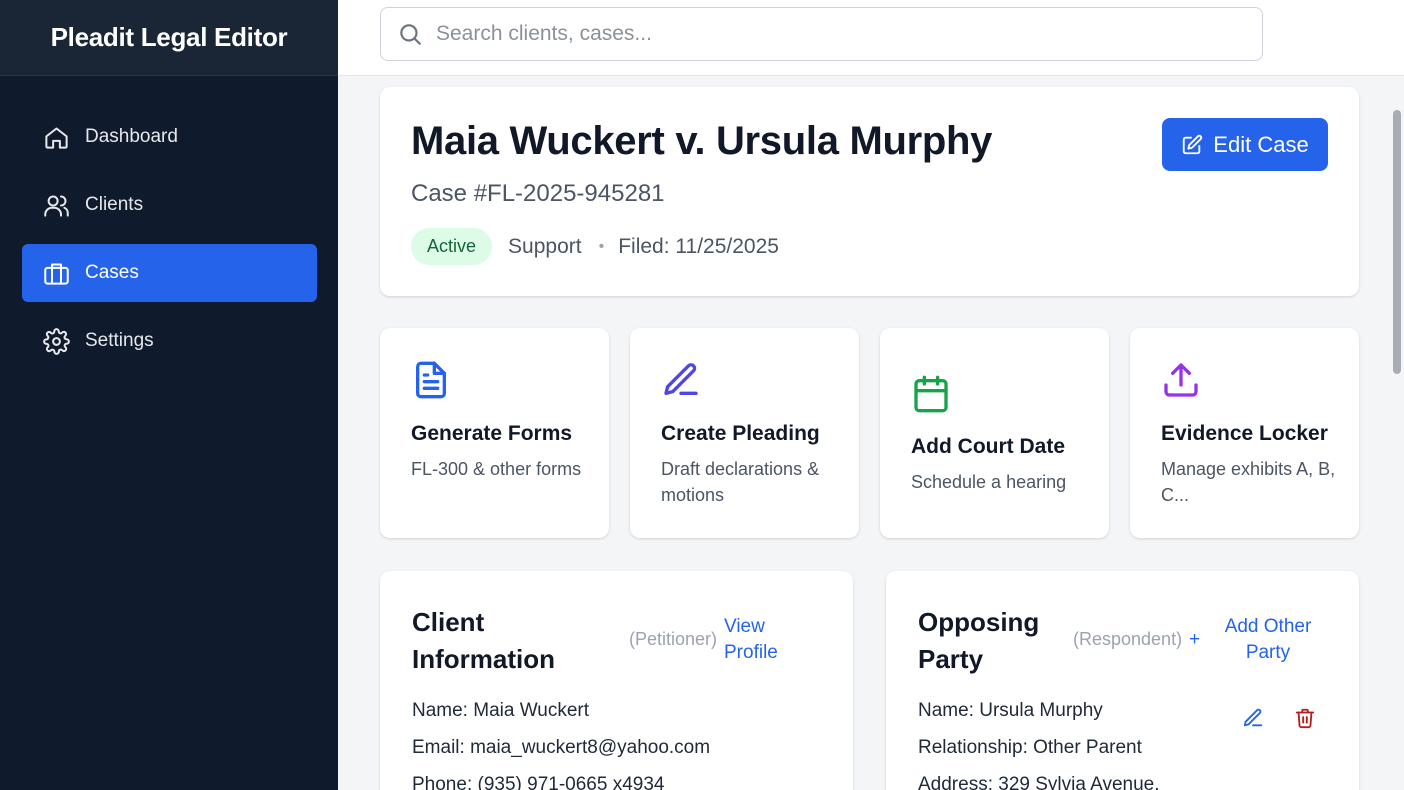  I want to click on action-title: Add Court Date, so click(988, 446).